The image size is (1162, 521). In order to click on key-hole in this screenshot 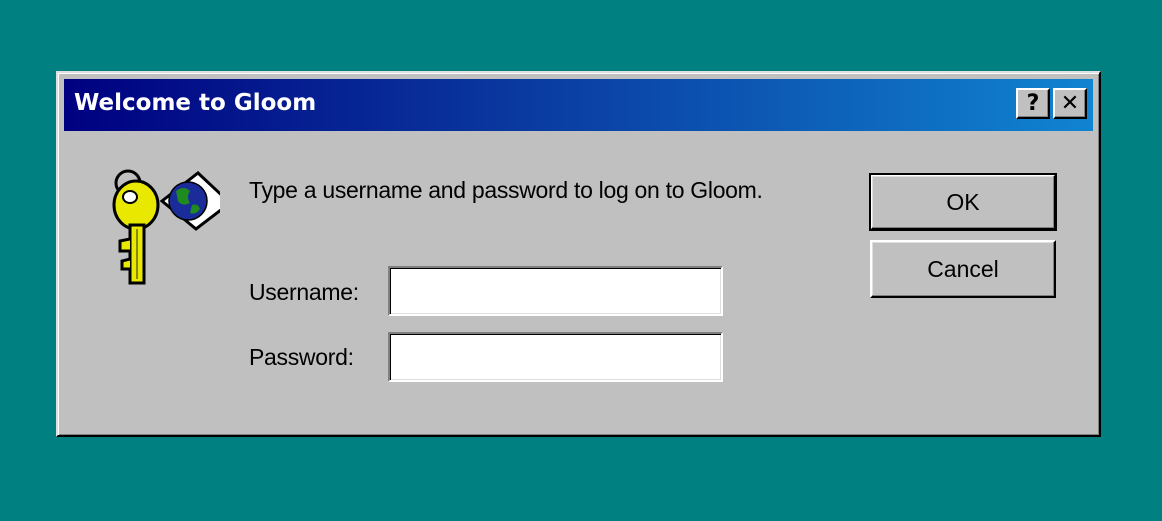, I will do `click(130, 197)`.